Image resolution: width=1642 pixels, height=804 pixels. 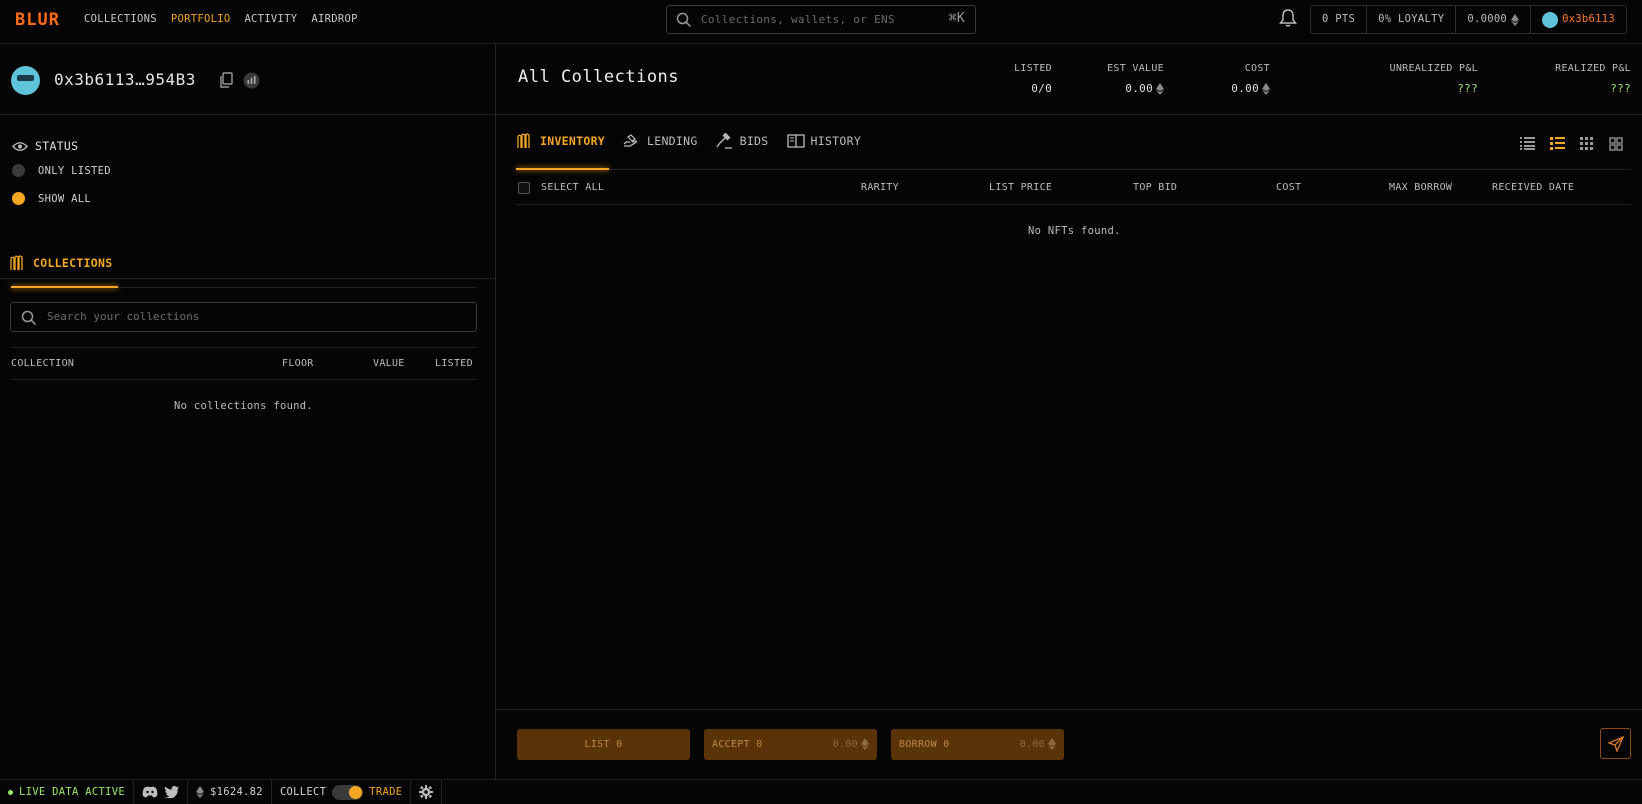 I want to click on points-pill: 0 PTS, so click(x=1339, y=19).